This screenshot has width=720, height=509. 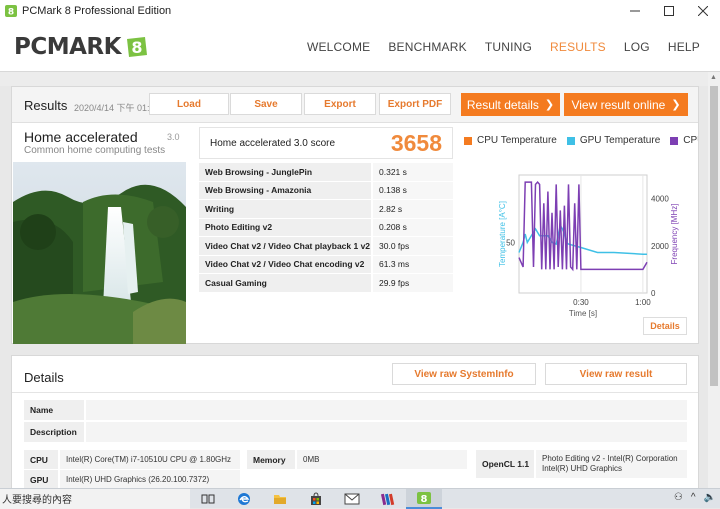 I want to click on waterfall-image, so click(x=99, y=253).